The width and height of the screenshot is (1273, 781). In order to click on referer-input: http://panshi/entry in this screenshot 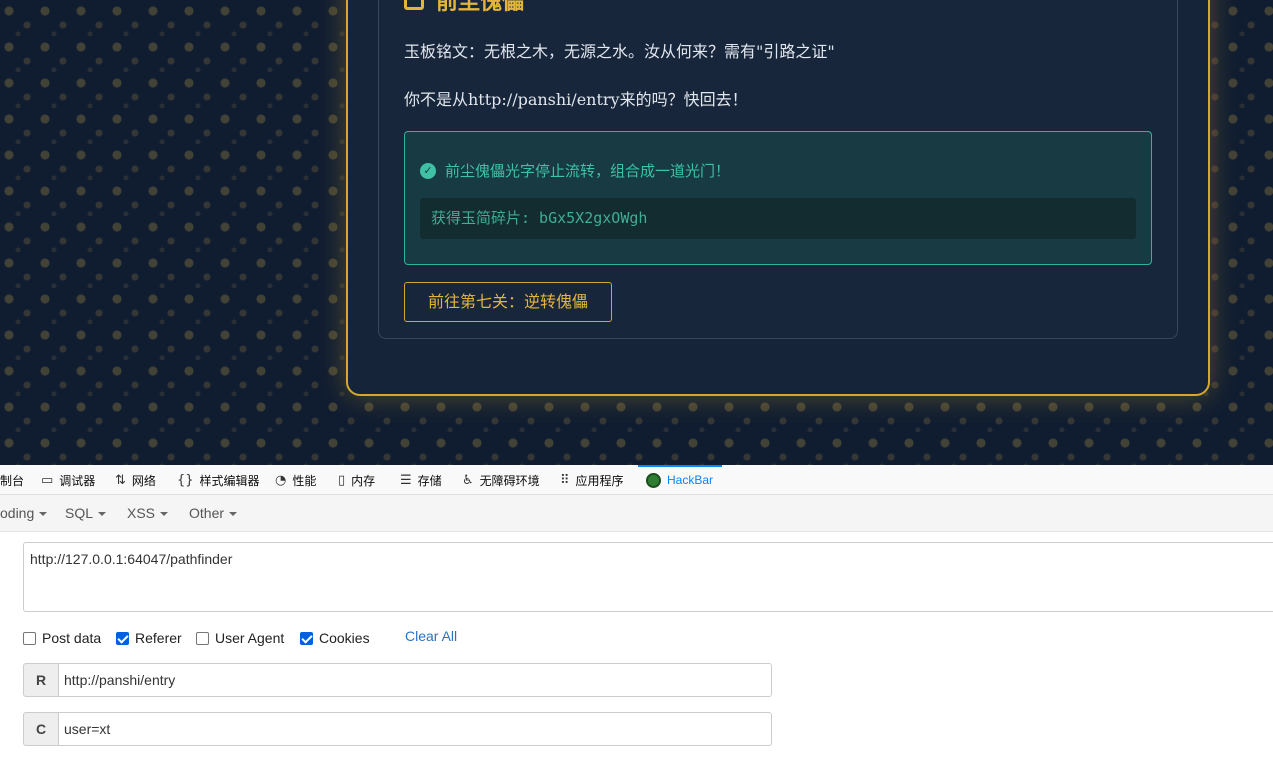, I will do `click(415, 680)`.